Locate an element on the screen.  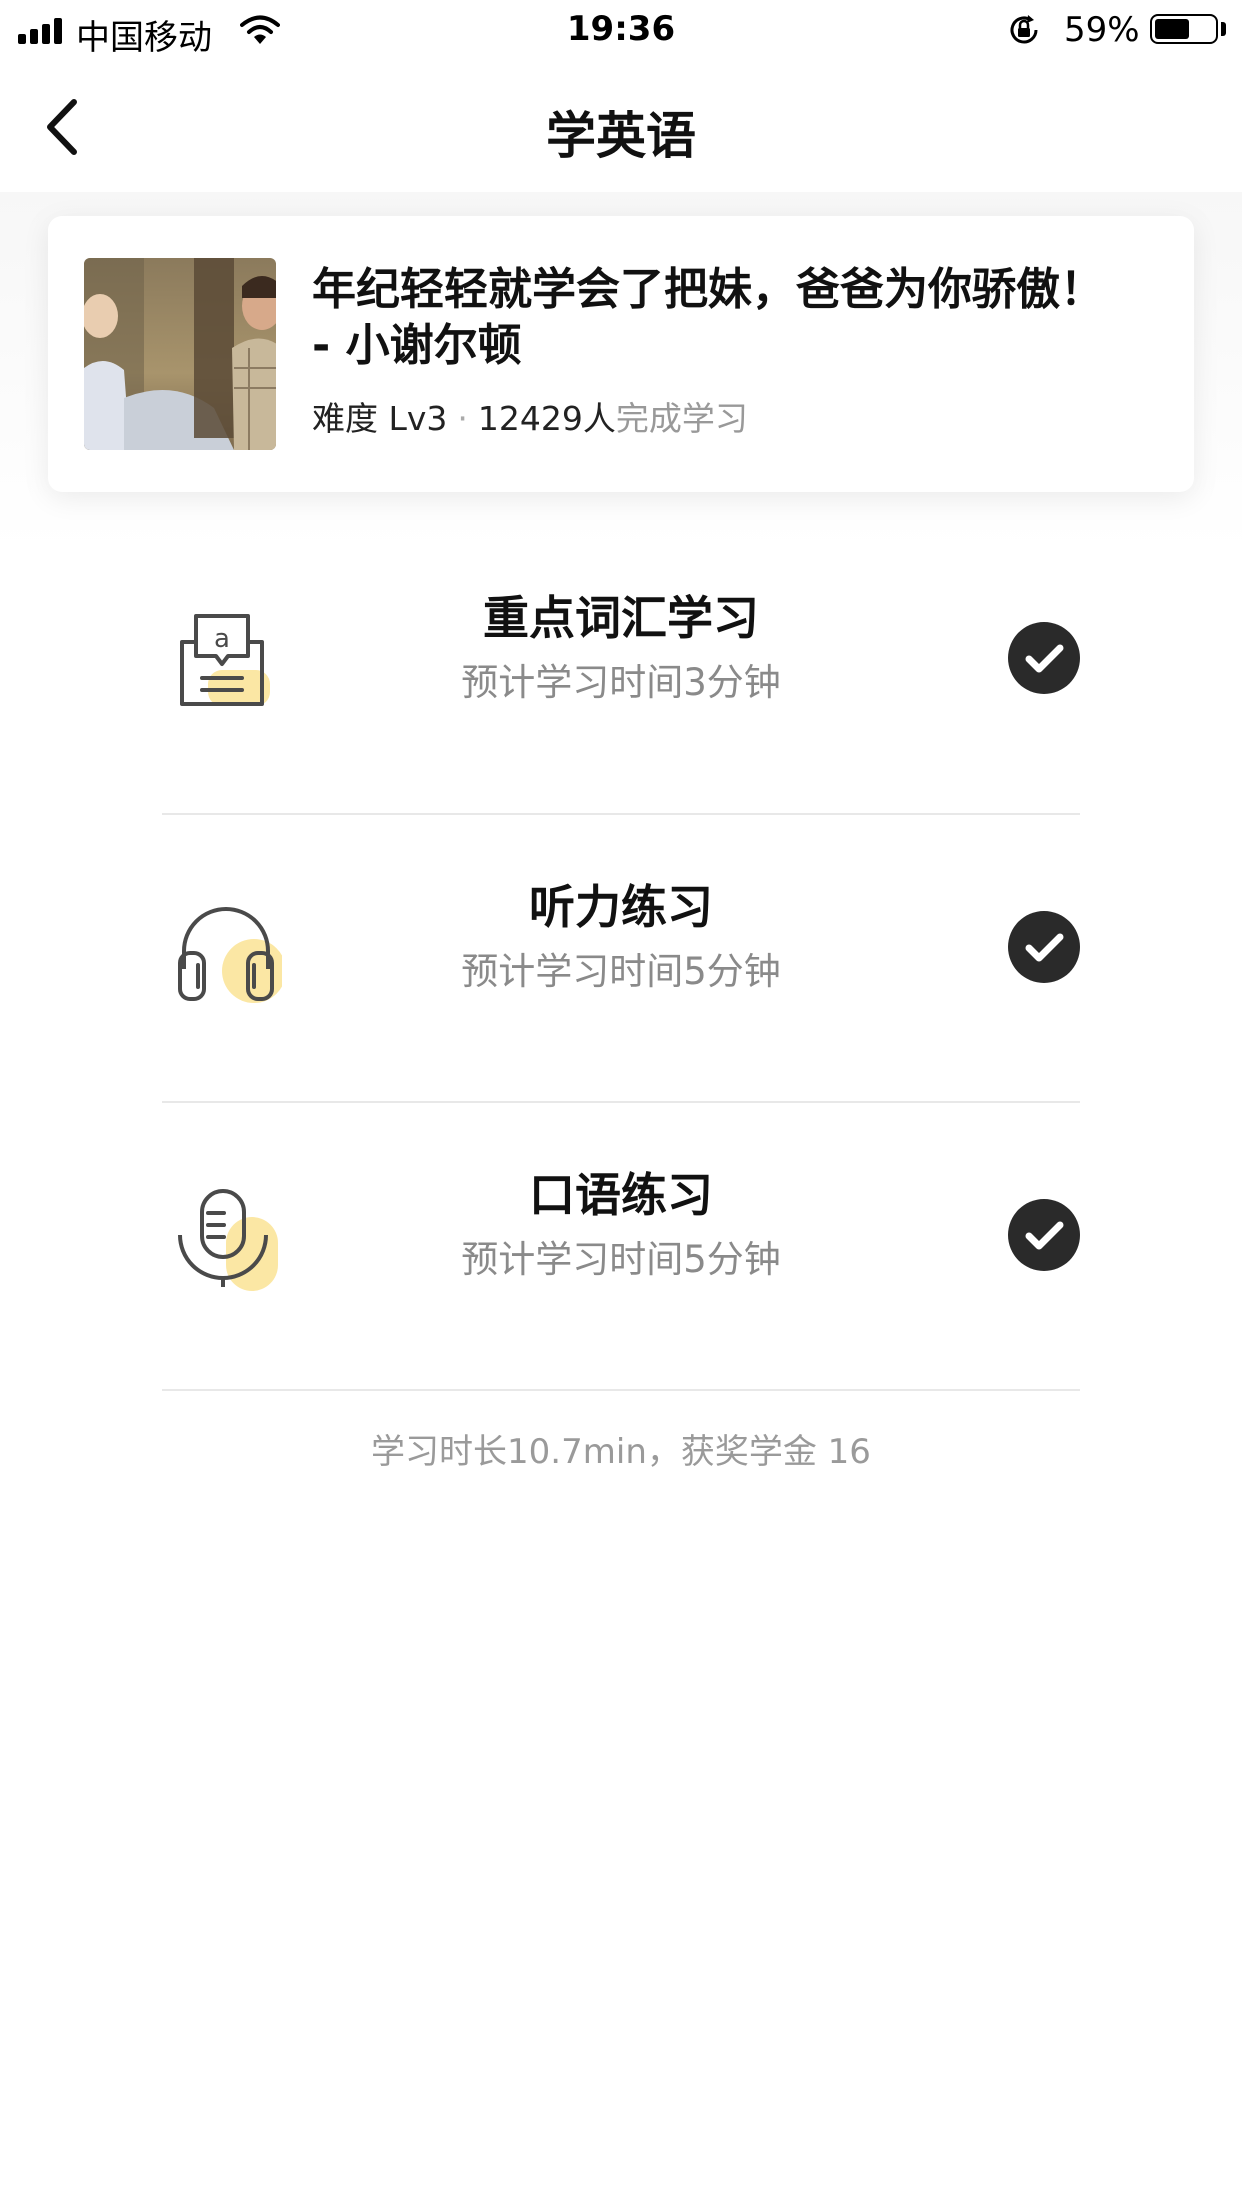
nav-bar: 学英语 is located at coordinates (621, 127).